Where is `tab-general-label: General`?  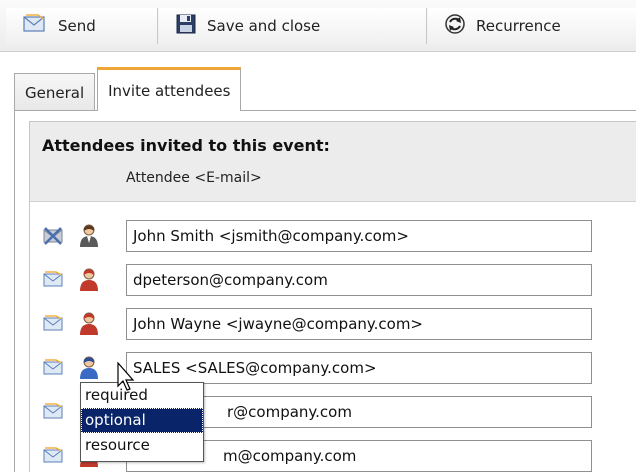 tab-general-label: General is located at coordinates (55, 92).